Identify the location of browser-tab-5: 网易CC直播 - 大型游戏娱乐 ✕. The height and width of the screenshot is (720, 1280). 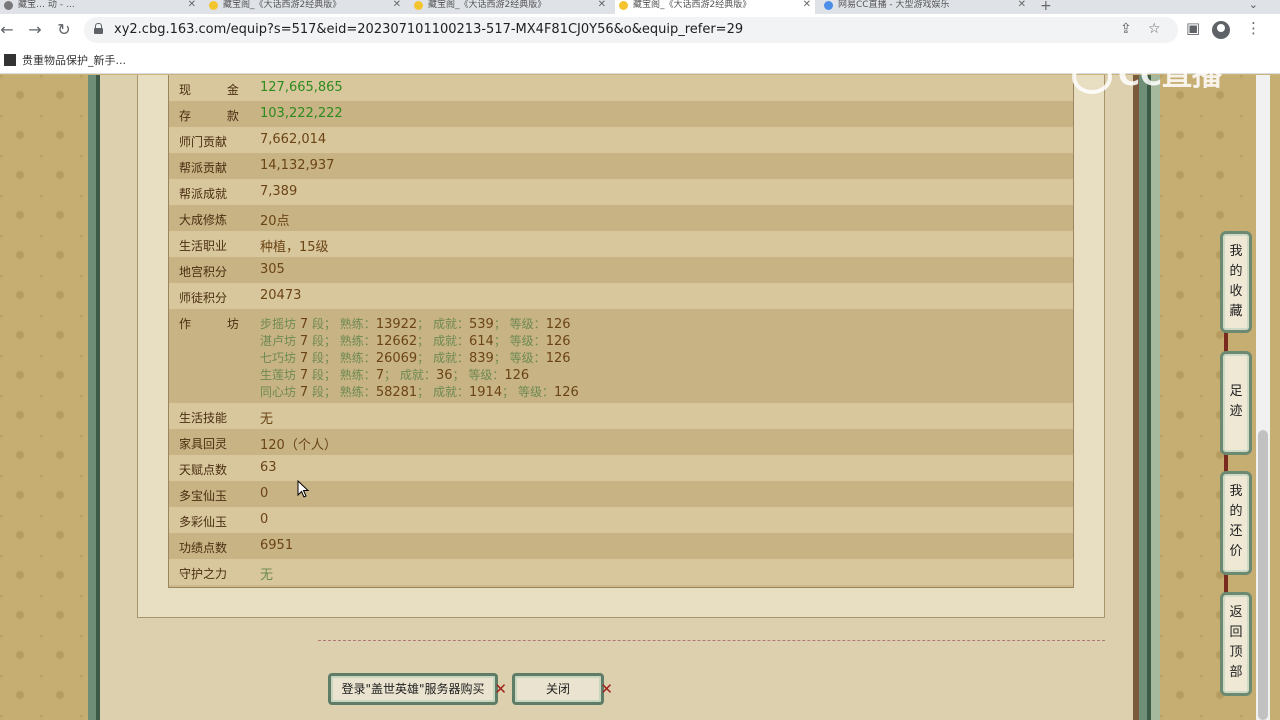
(925, 7).